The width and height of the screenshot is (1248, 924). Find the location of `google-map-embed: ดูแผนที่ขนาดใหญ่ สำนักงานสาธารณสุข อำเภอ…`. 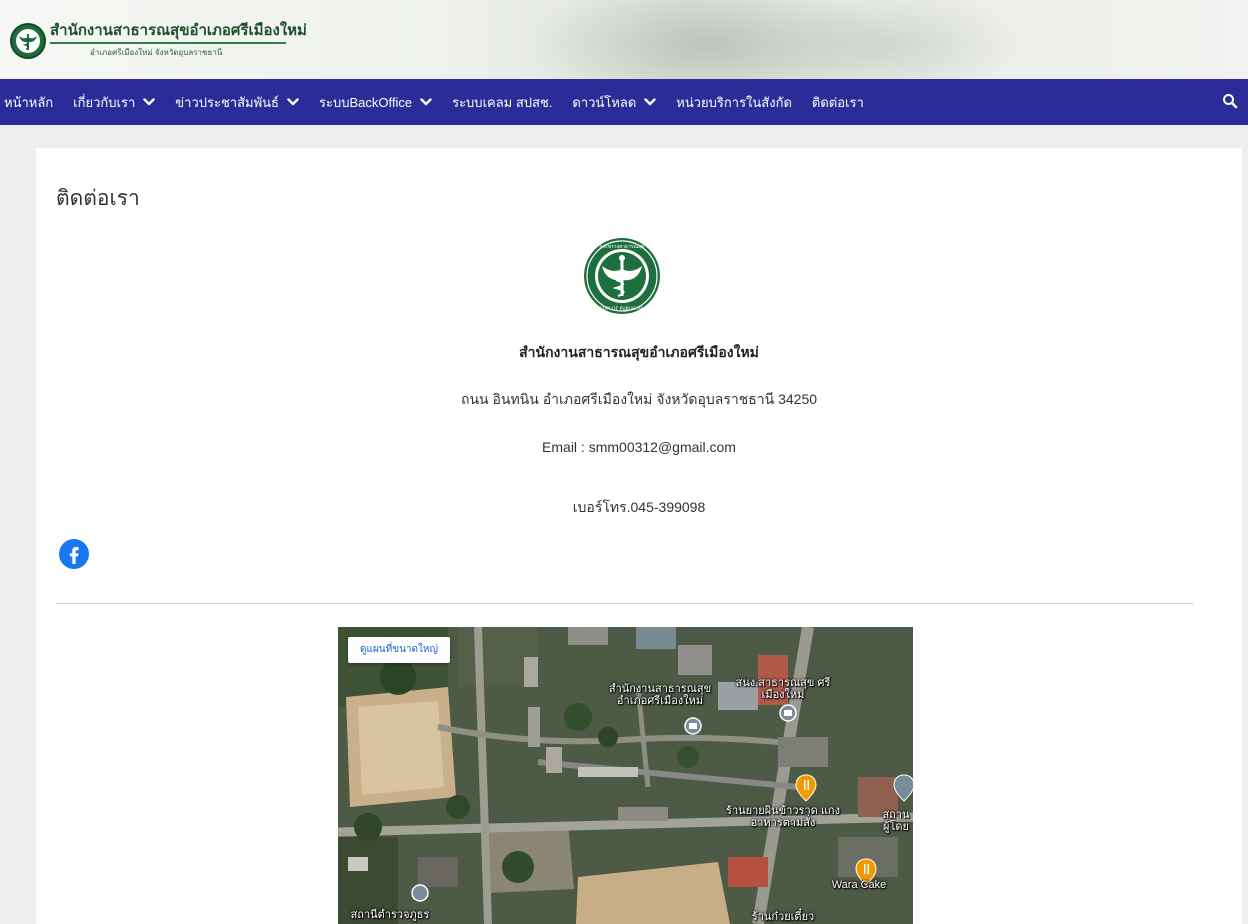

google-map-embed: ดูแผนที่ขนาดใหญ่ สำนักงานสาธารณสุข อำเภอ… is located at coordinates (625, 775).